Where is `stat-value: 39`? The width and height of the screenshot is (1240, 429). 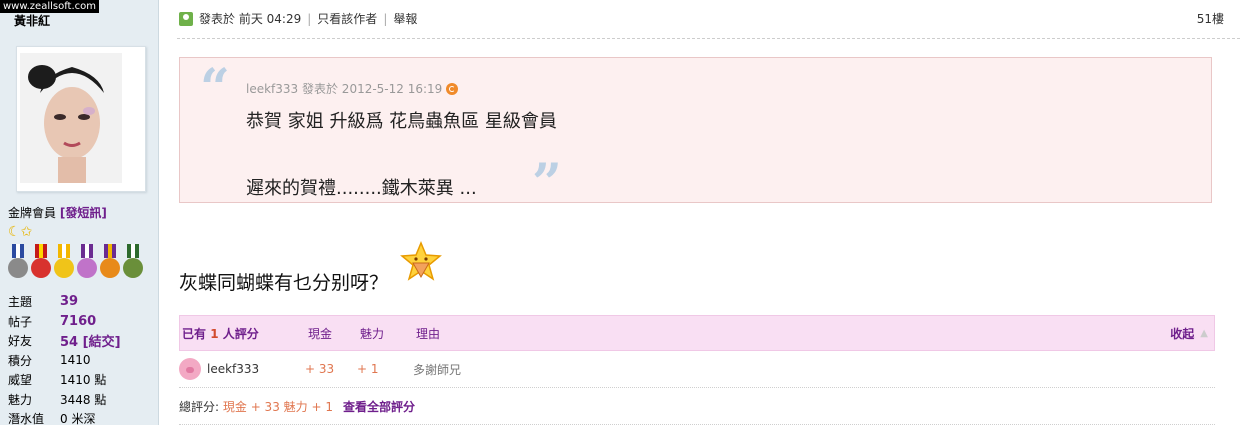
stat-value: 39 is located at coordinates (69, 301).